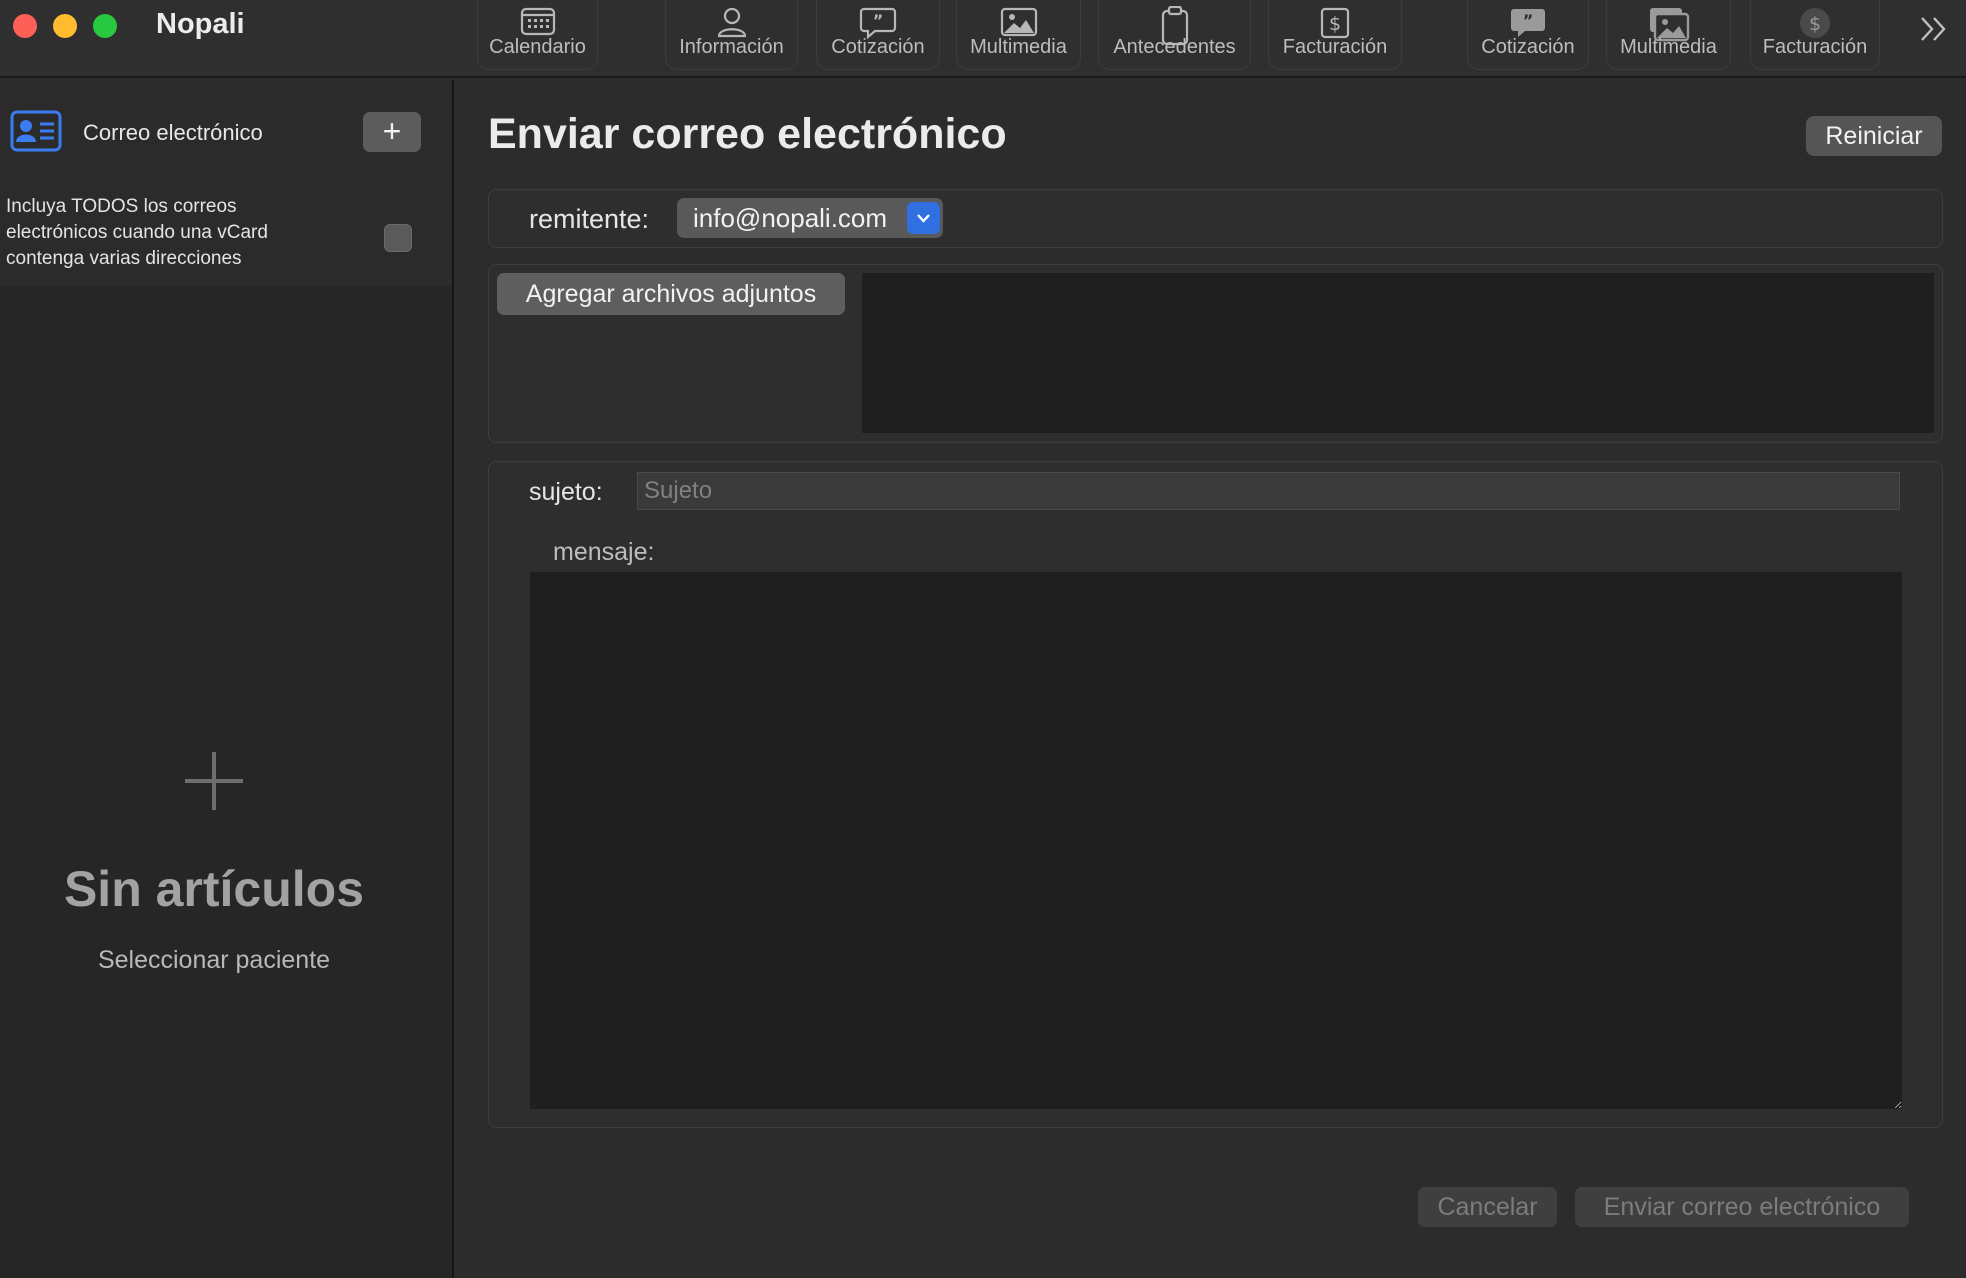  I want to click on empty-state-subtitle: Seleccionar paciente, so click(214, 960).